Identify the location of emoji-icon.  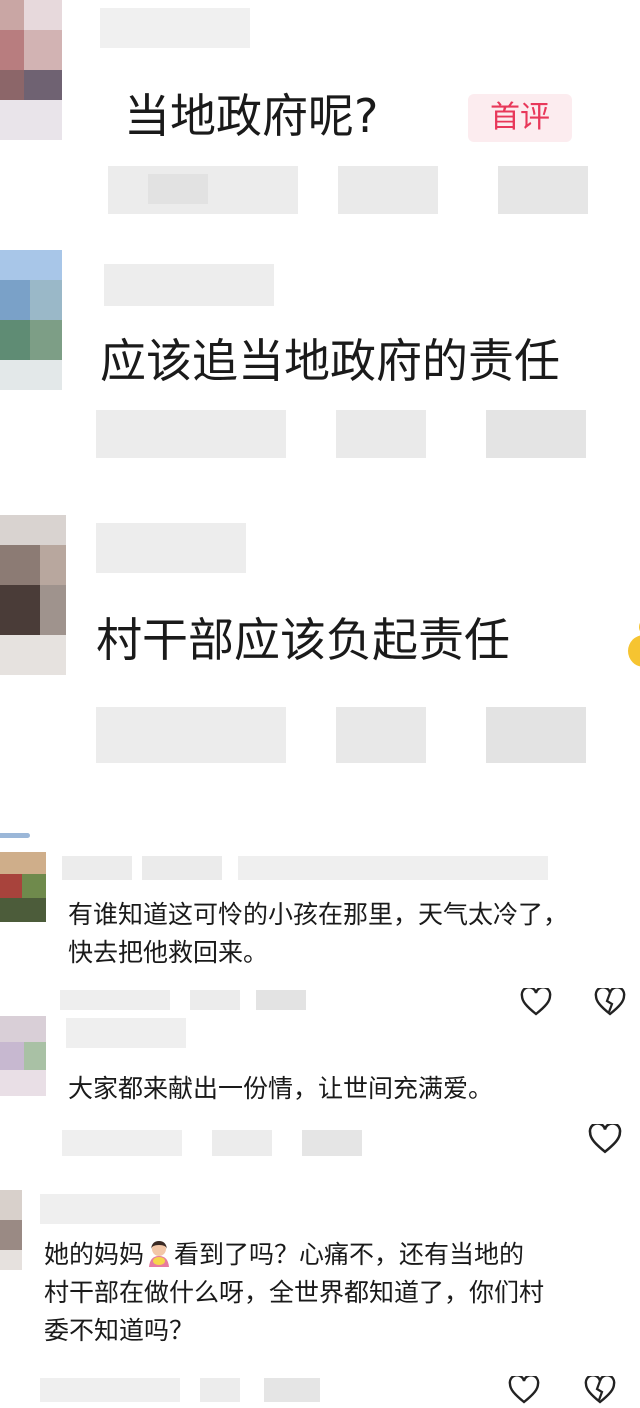
(631, 637).